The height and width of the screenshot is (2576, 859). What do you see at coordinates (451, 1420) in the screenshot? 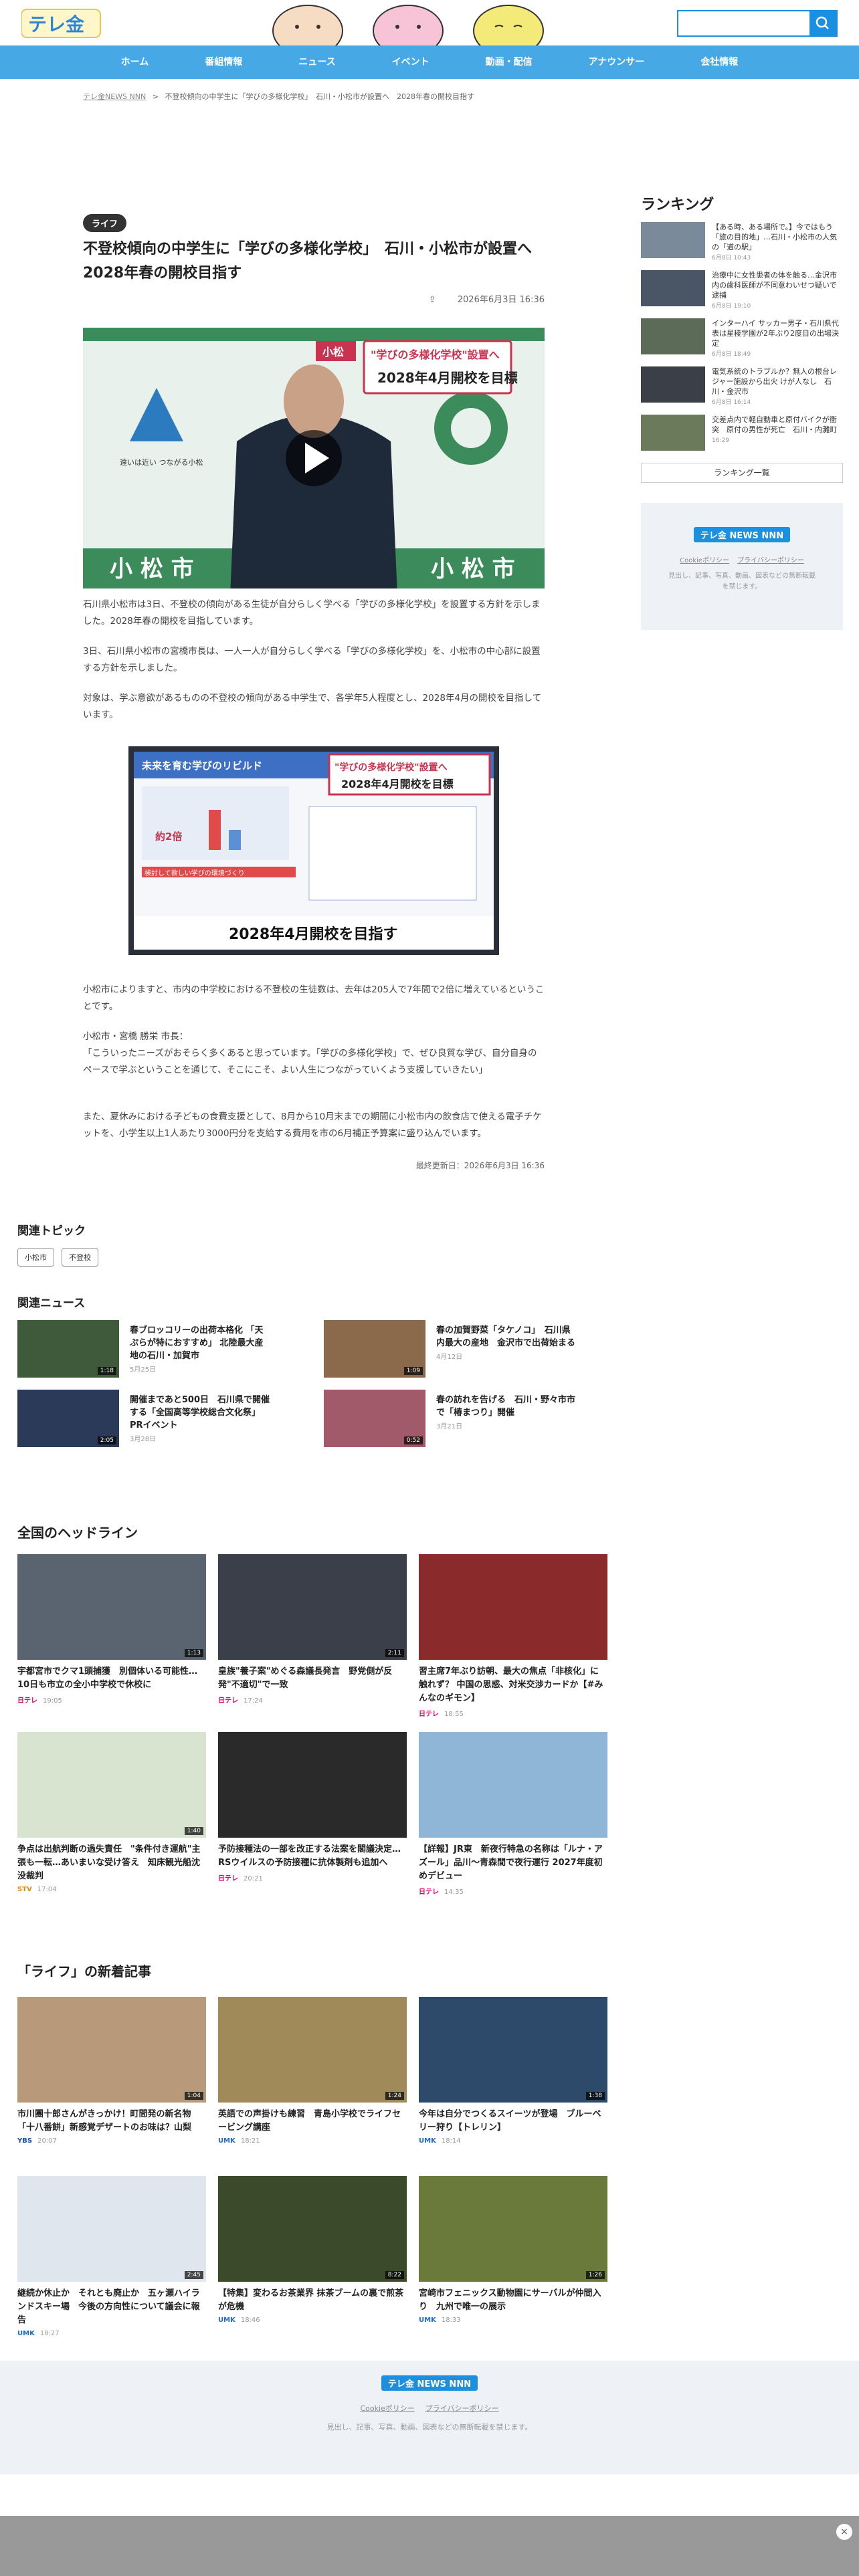
I see `related-news-item: 0:52 春の訪れを告げる 石川・野々市市で「椿まつり」開催 3月21日` at bounding box center [451, 1420].